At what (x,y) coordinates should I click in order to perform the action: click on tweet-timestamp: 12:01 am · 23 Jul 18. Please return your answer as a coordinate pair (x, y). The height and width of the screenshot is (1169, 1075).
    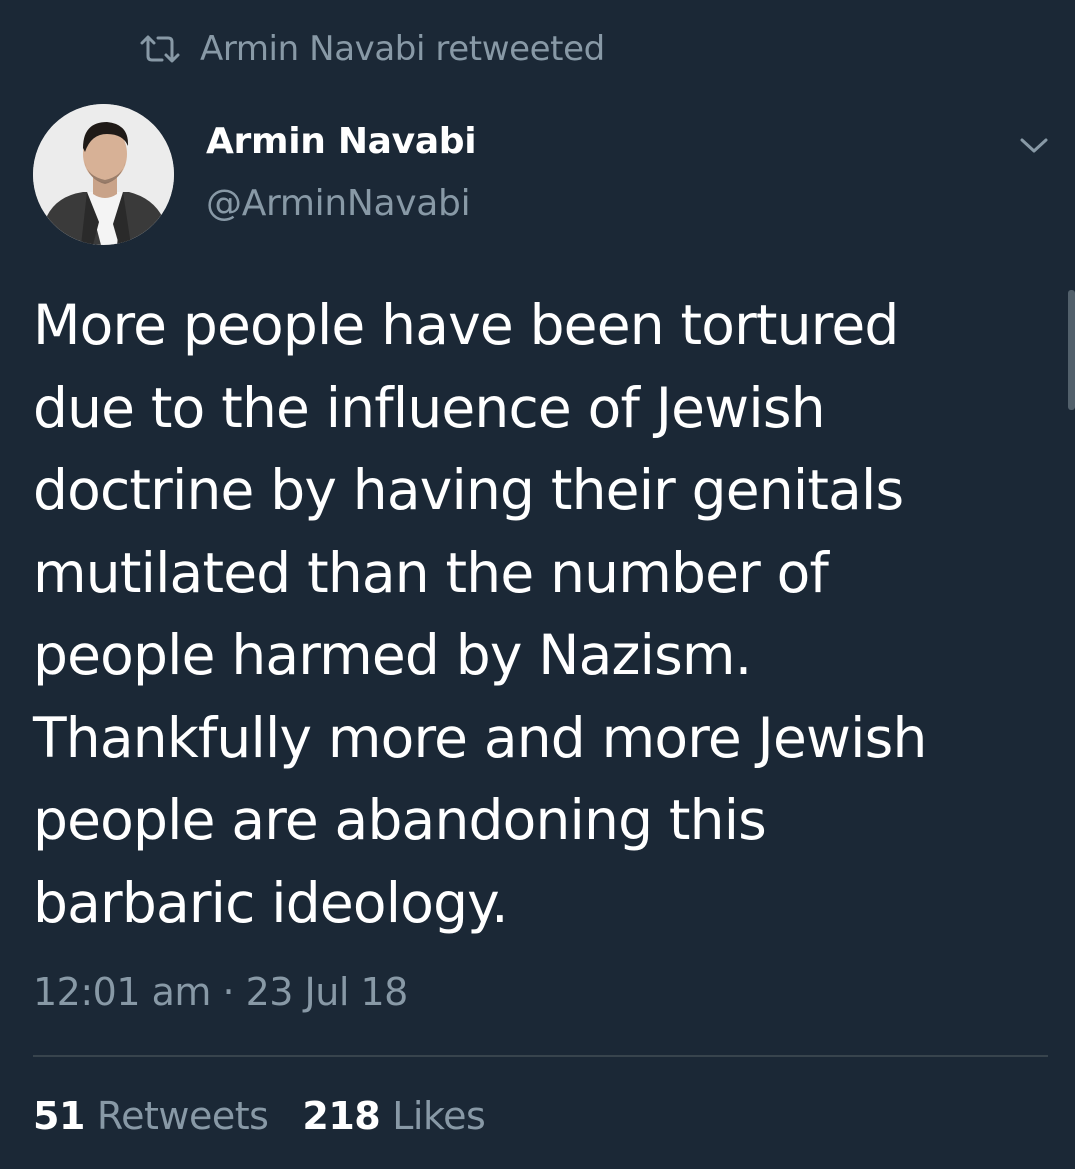
    Looking at the image, I should click on (220, 992).